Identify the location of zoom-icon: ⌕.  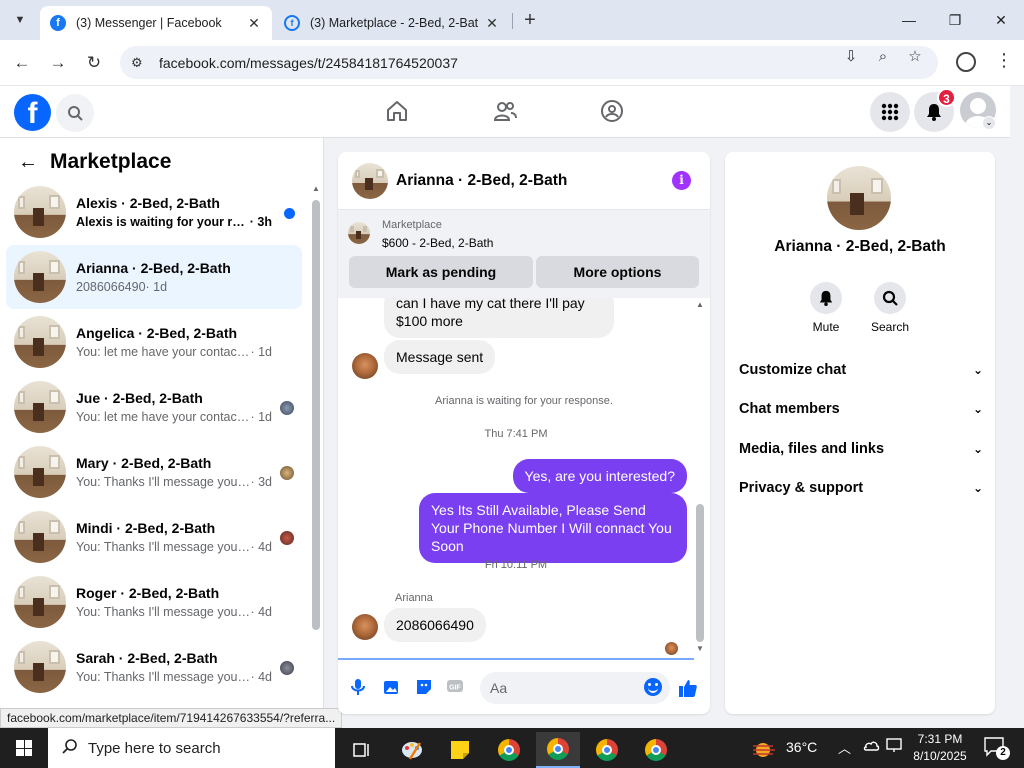
(883, 57).